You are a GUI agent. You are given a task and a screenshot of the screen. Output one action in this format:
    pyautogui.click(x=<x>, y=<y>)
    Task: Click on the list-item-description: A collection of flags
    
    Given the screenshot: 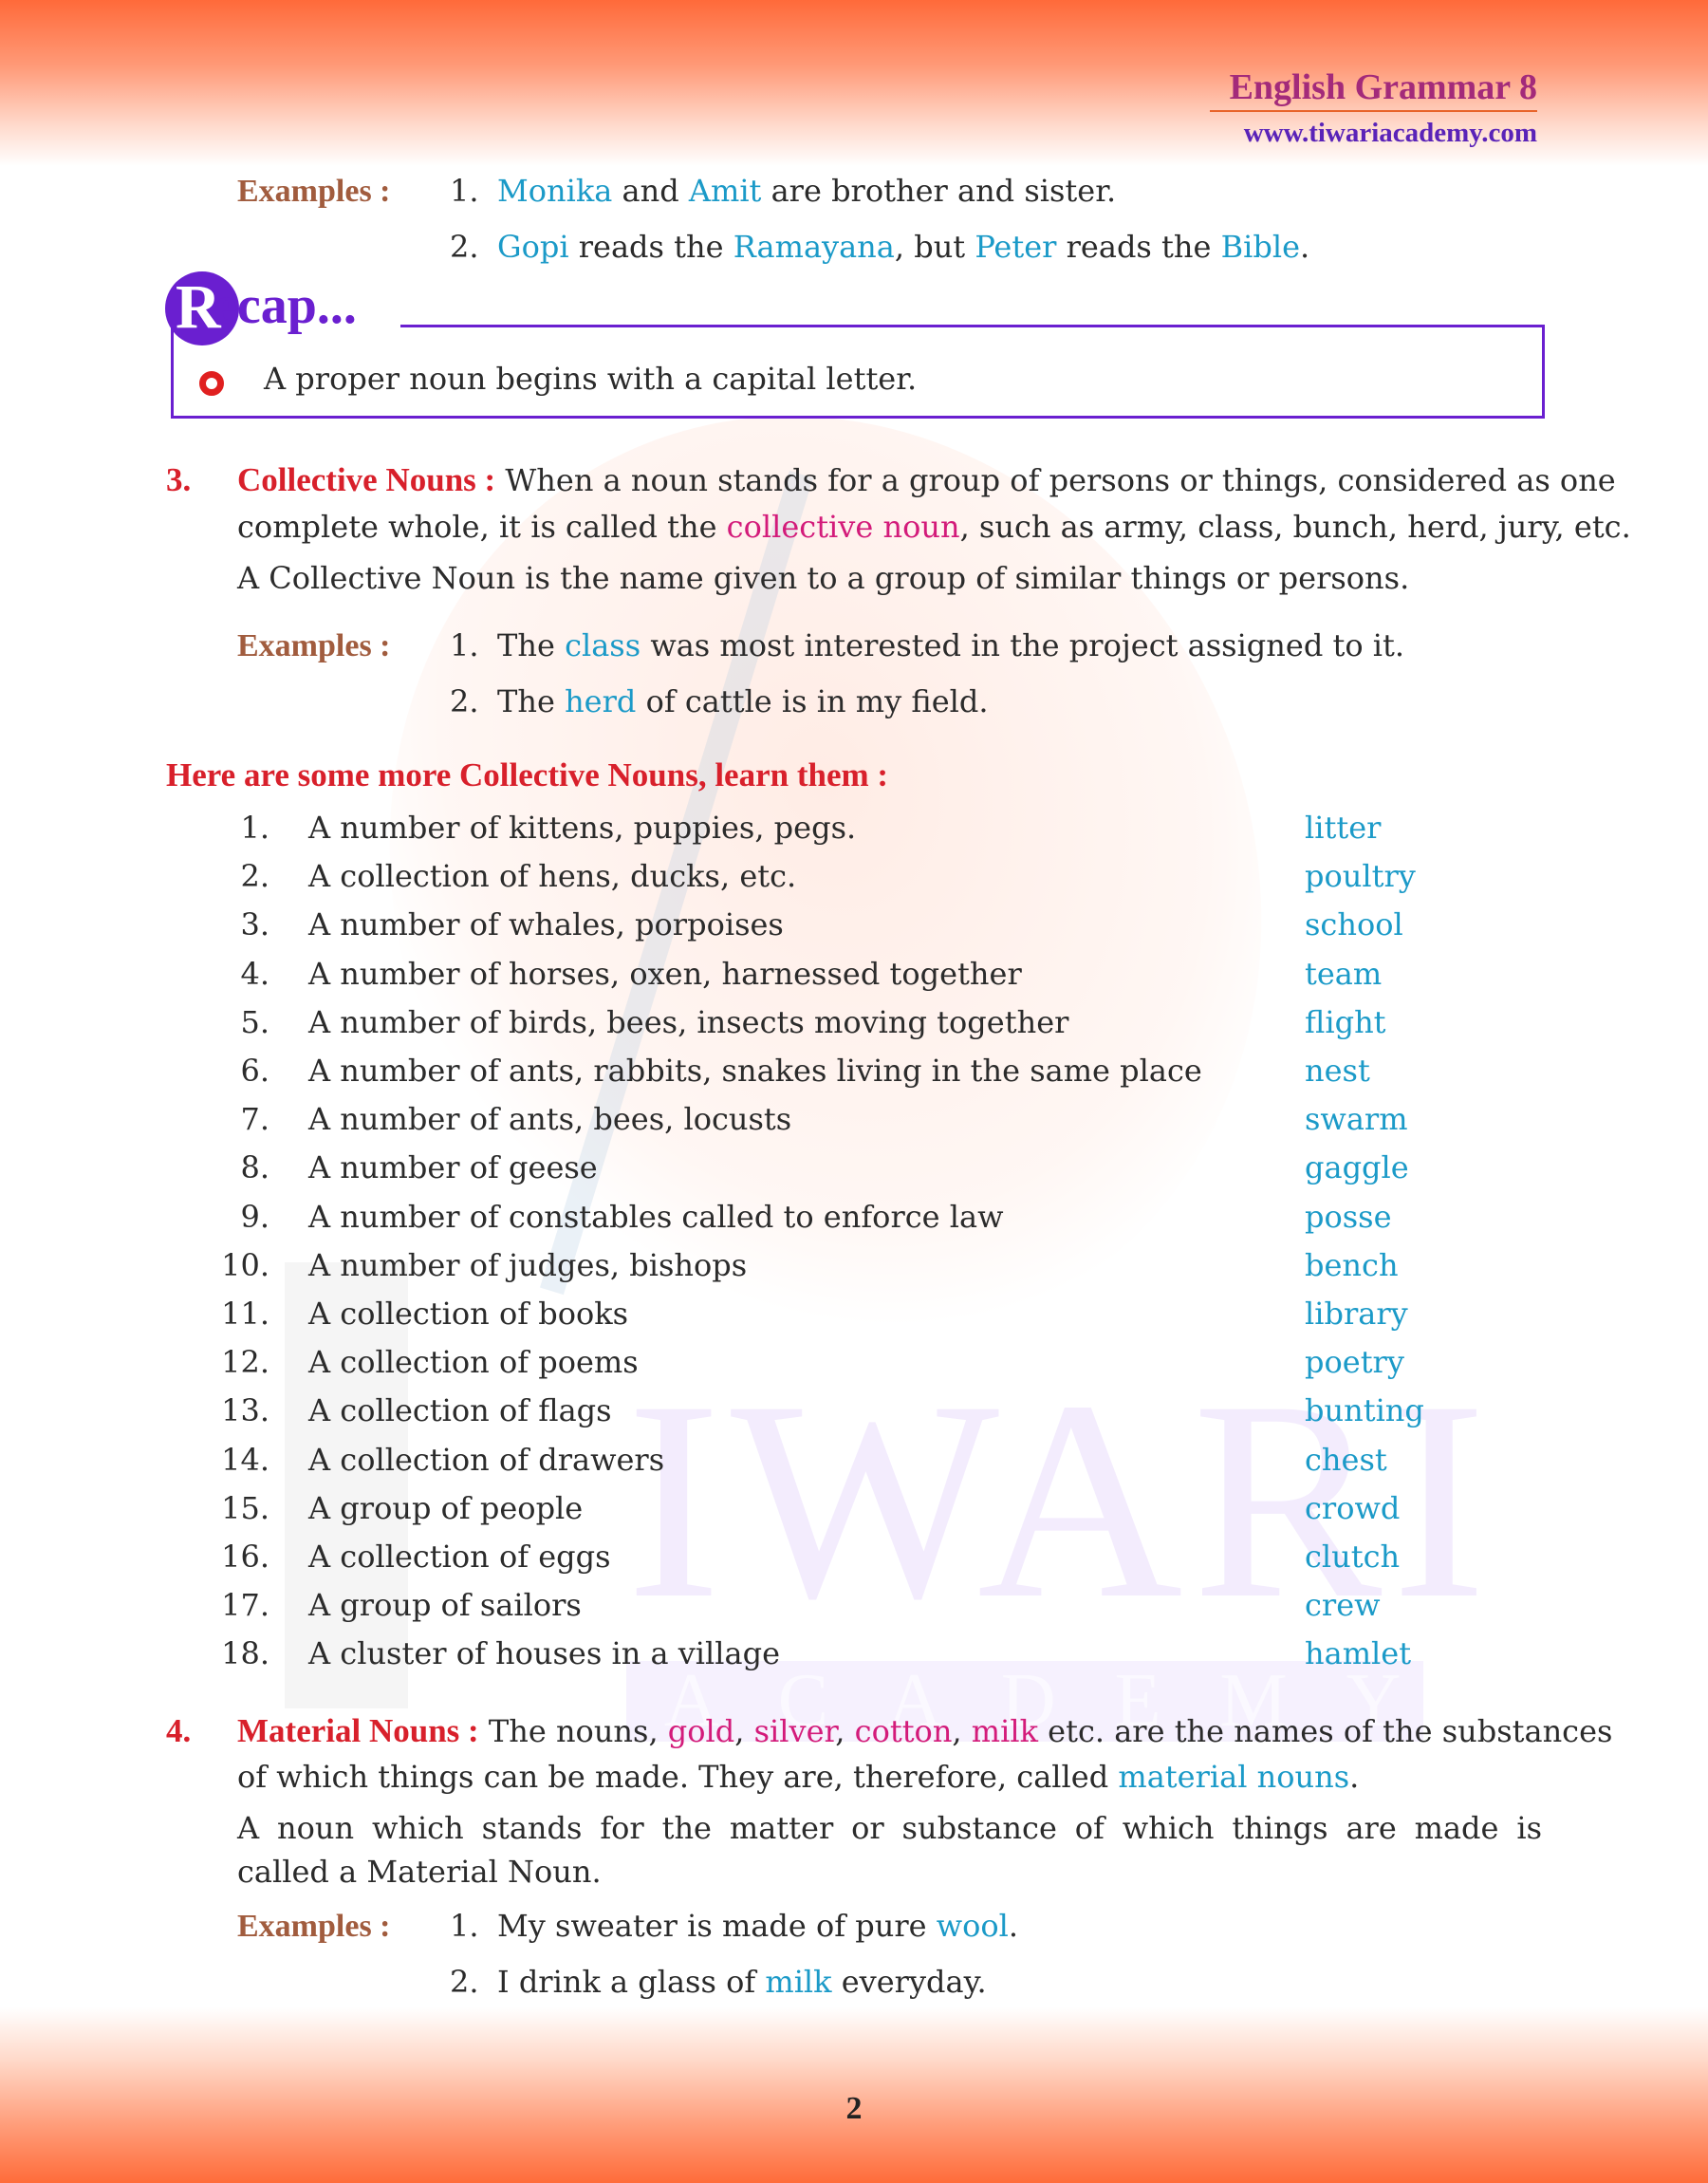 What is the action you would take?
    pyautogui.click(x=460, y=1410)
    